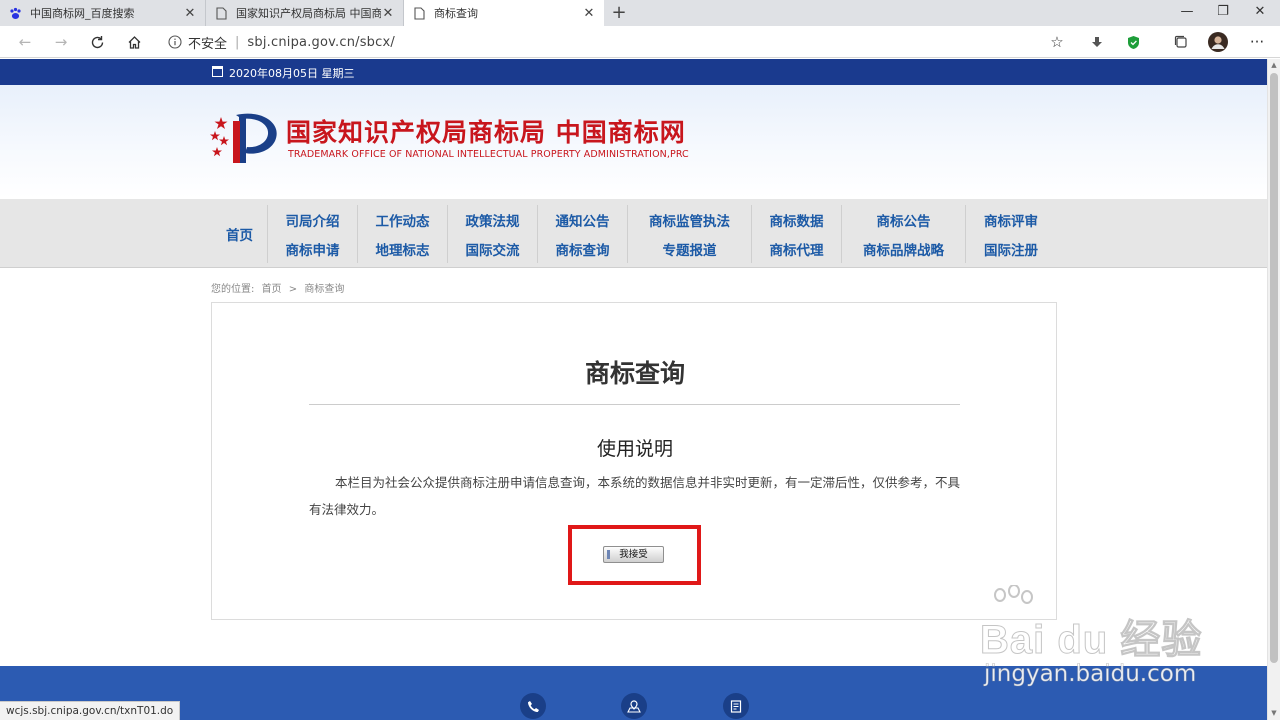 The image size is (1280, 720). Describe the element at coordinates (1274, 65) in the screenshot. I see `scroll-up-icon: ▲` at that location.